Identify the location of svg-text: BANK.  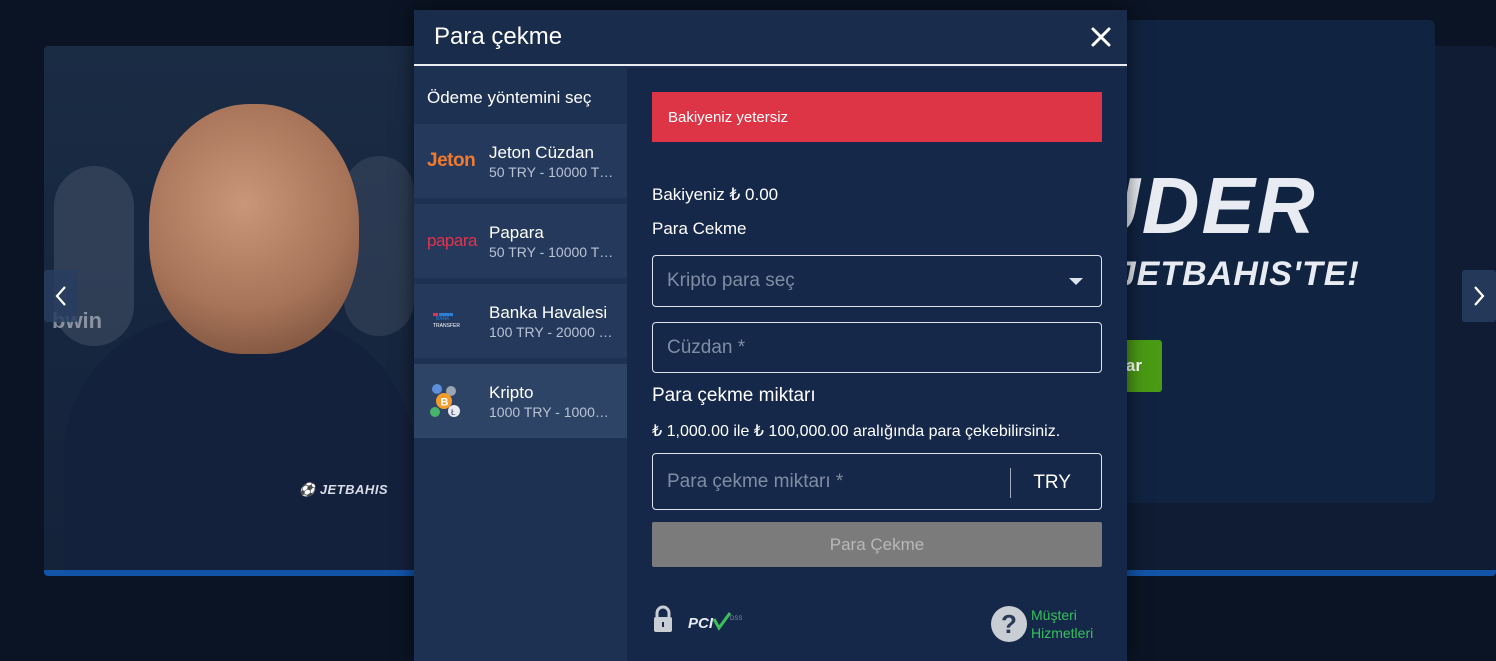
(443, 319).